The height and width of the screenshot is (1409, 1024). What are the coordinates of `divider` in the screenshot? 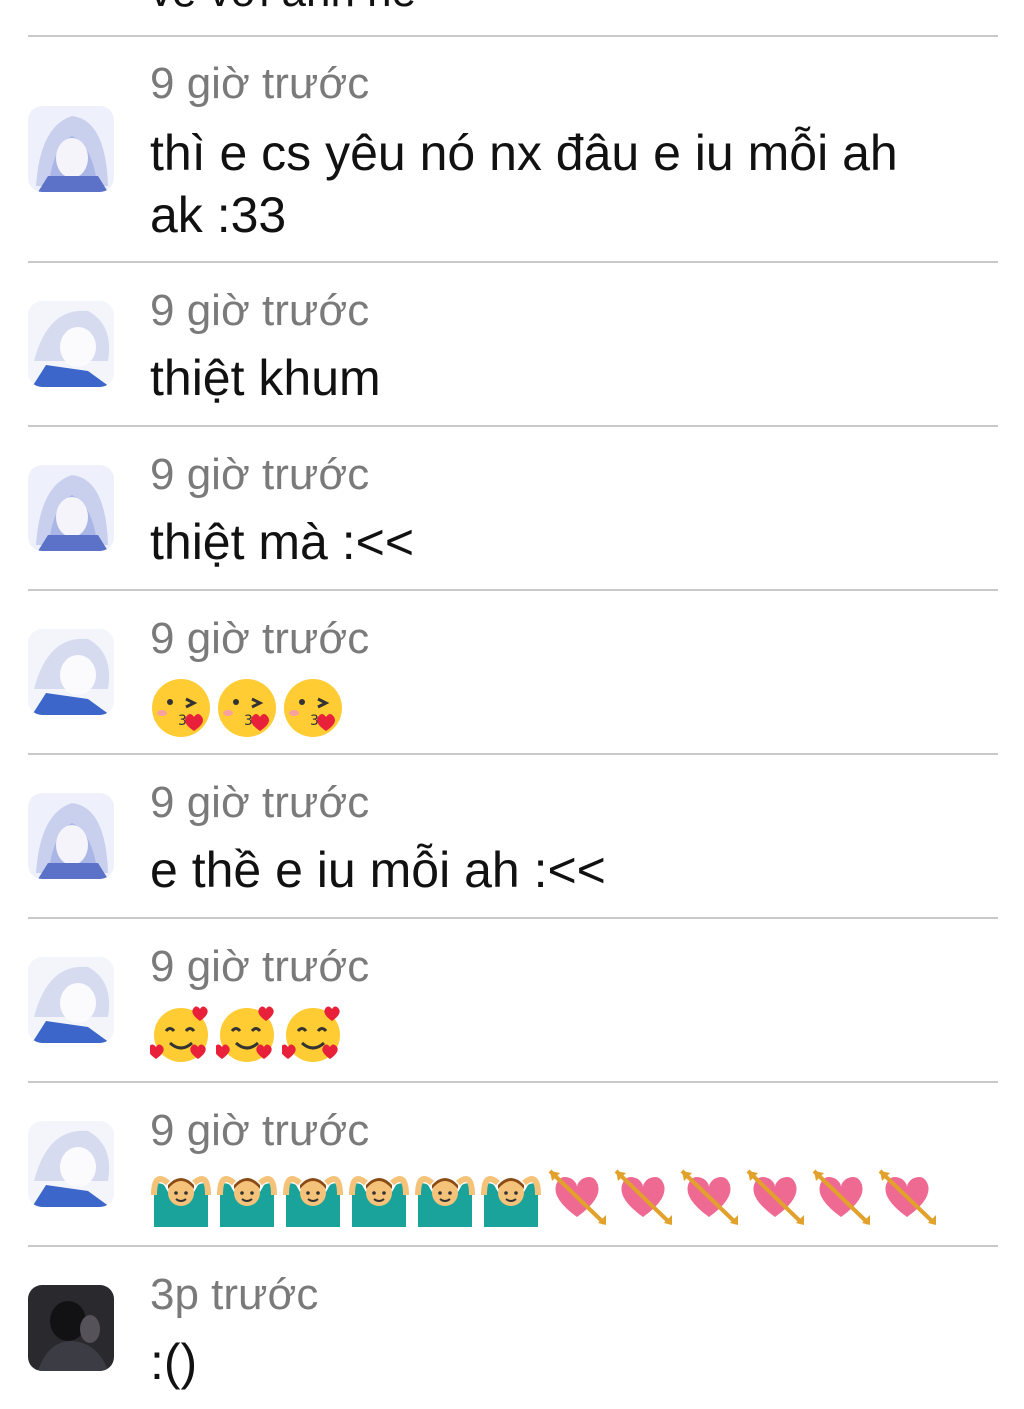 It's located at (513, 36).